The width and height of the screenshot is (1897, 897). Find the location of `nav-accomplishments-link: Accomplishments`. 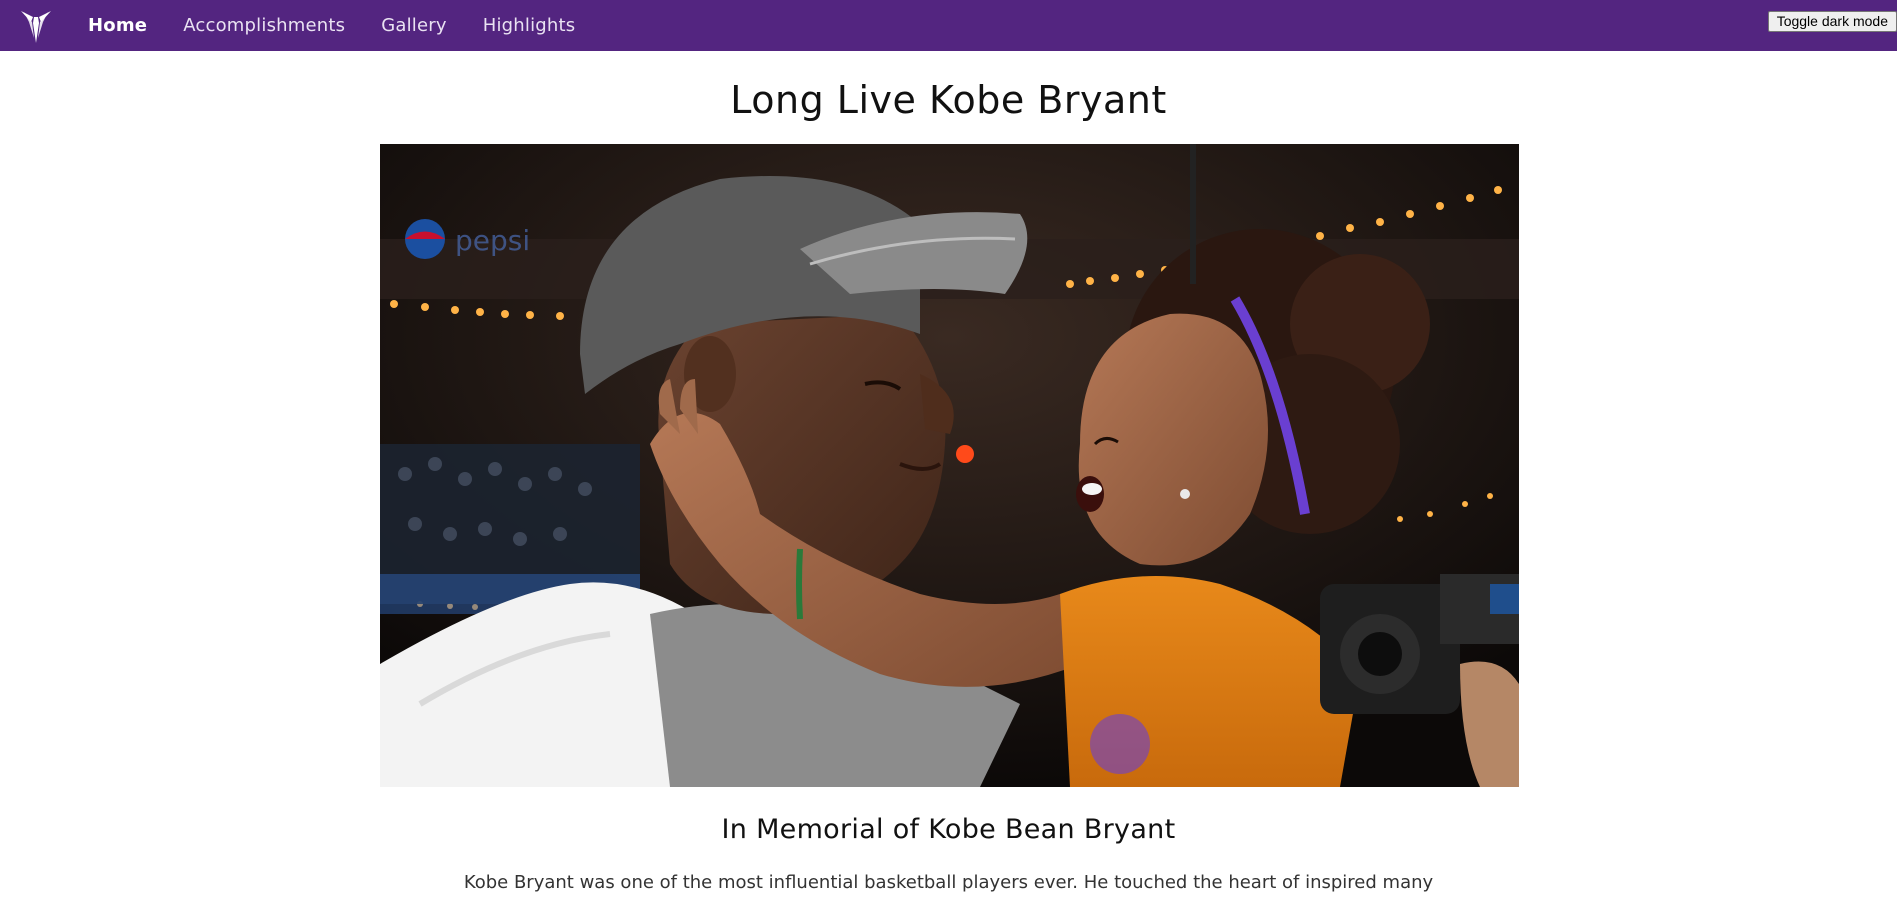

nav-accomplishments-link: Accomplishments is located at coordinates (264, 25).